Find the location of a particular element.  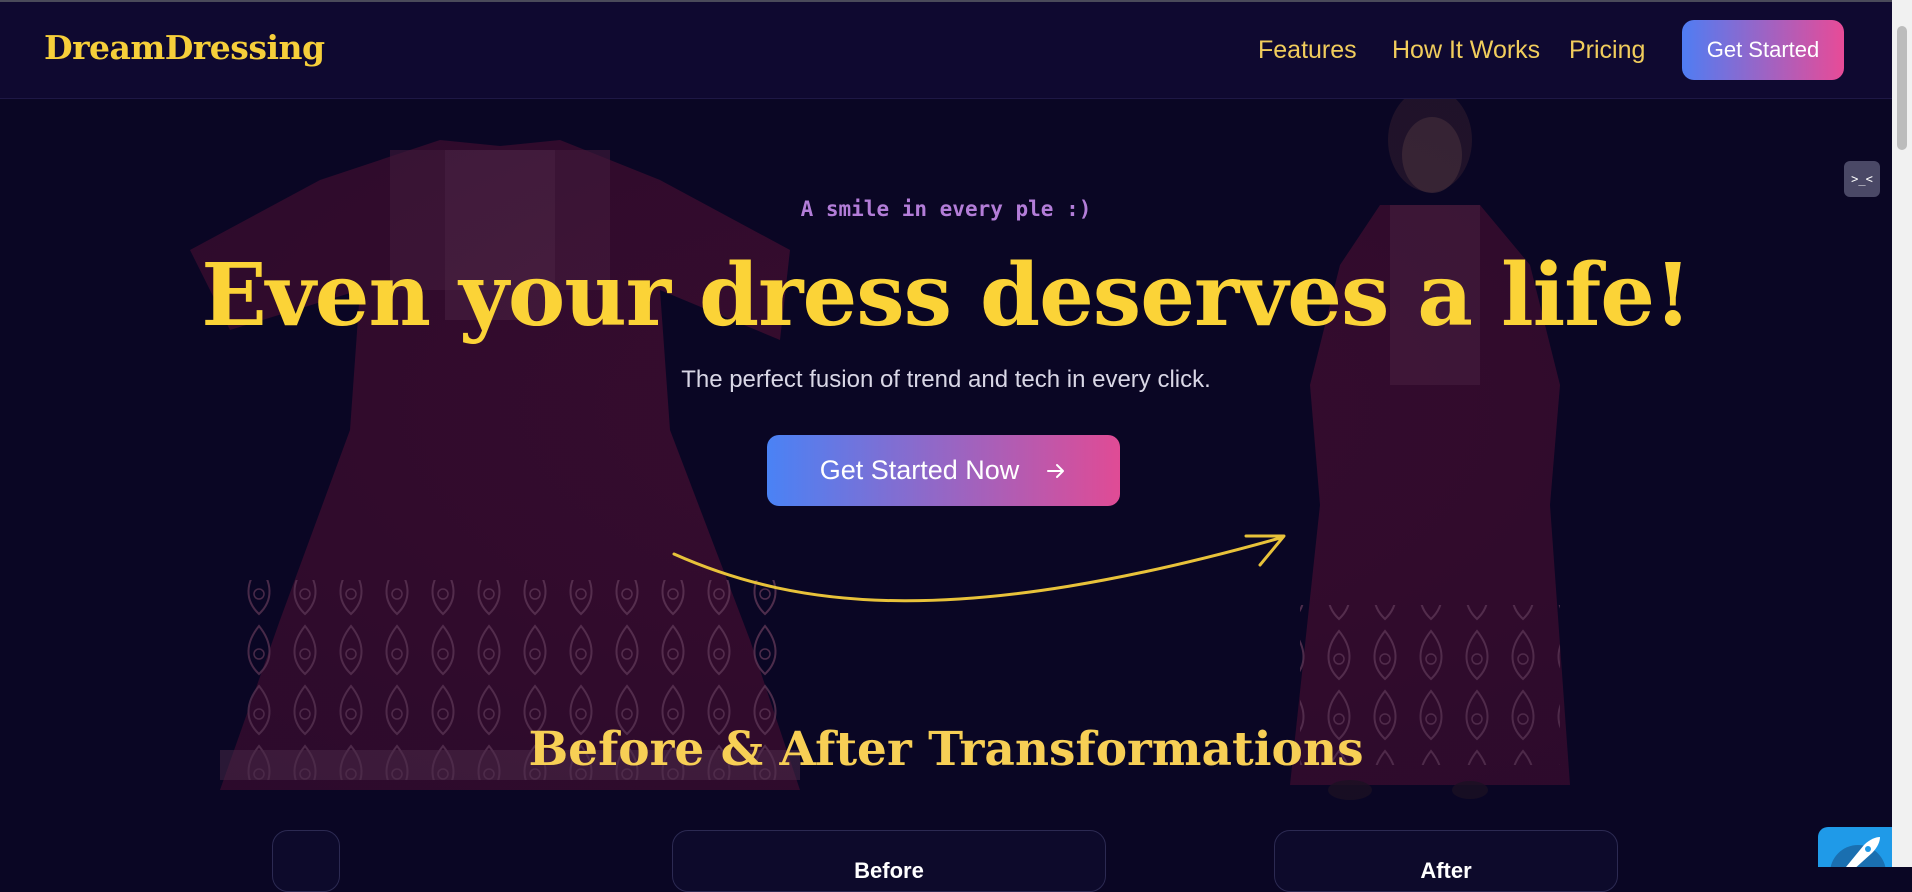

brand-logo: DreamDressing is located at coordinates (184, 47).